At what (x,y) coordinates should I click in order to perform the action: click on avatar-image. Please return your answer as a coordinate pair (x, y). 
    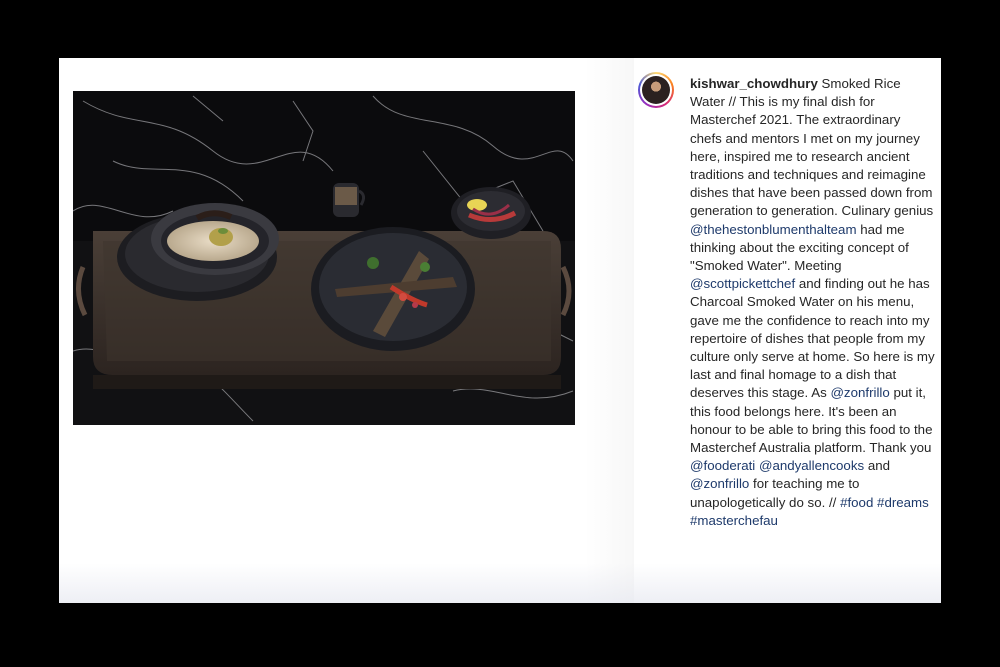
    Looking at the image, I should click on (656, 90).